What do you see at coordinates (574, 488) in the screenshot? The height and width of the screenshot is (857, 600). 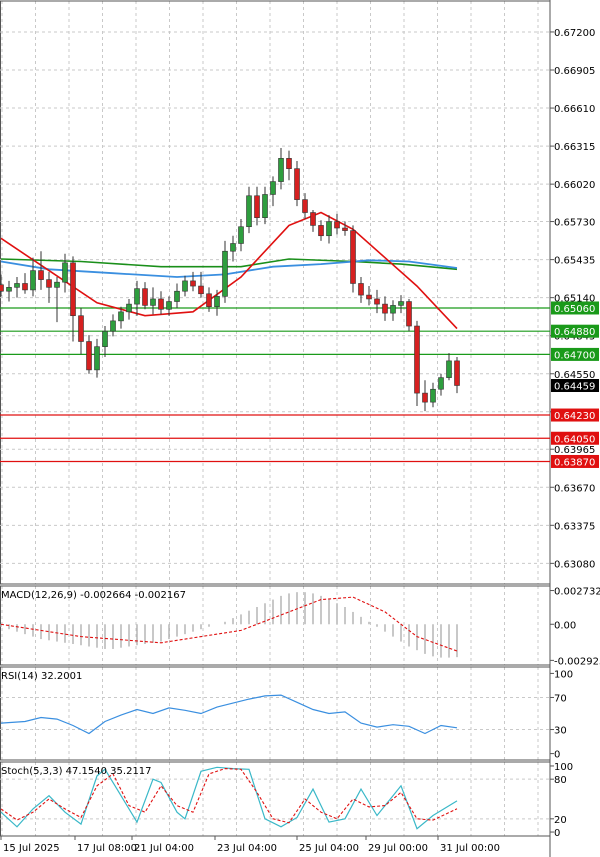 I see `y-tick-label: 0.63670` at bounding box center [574, 488].